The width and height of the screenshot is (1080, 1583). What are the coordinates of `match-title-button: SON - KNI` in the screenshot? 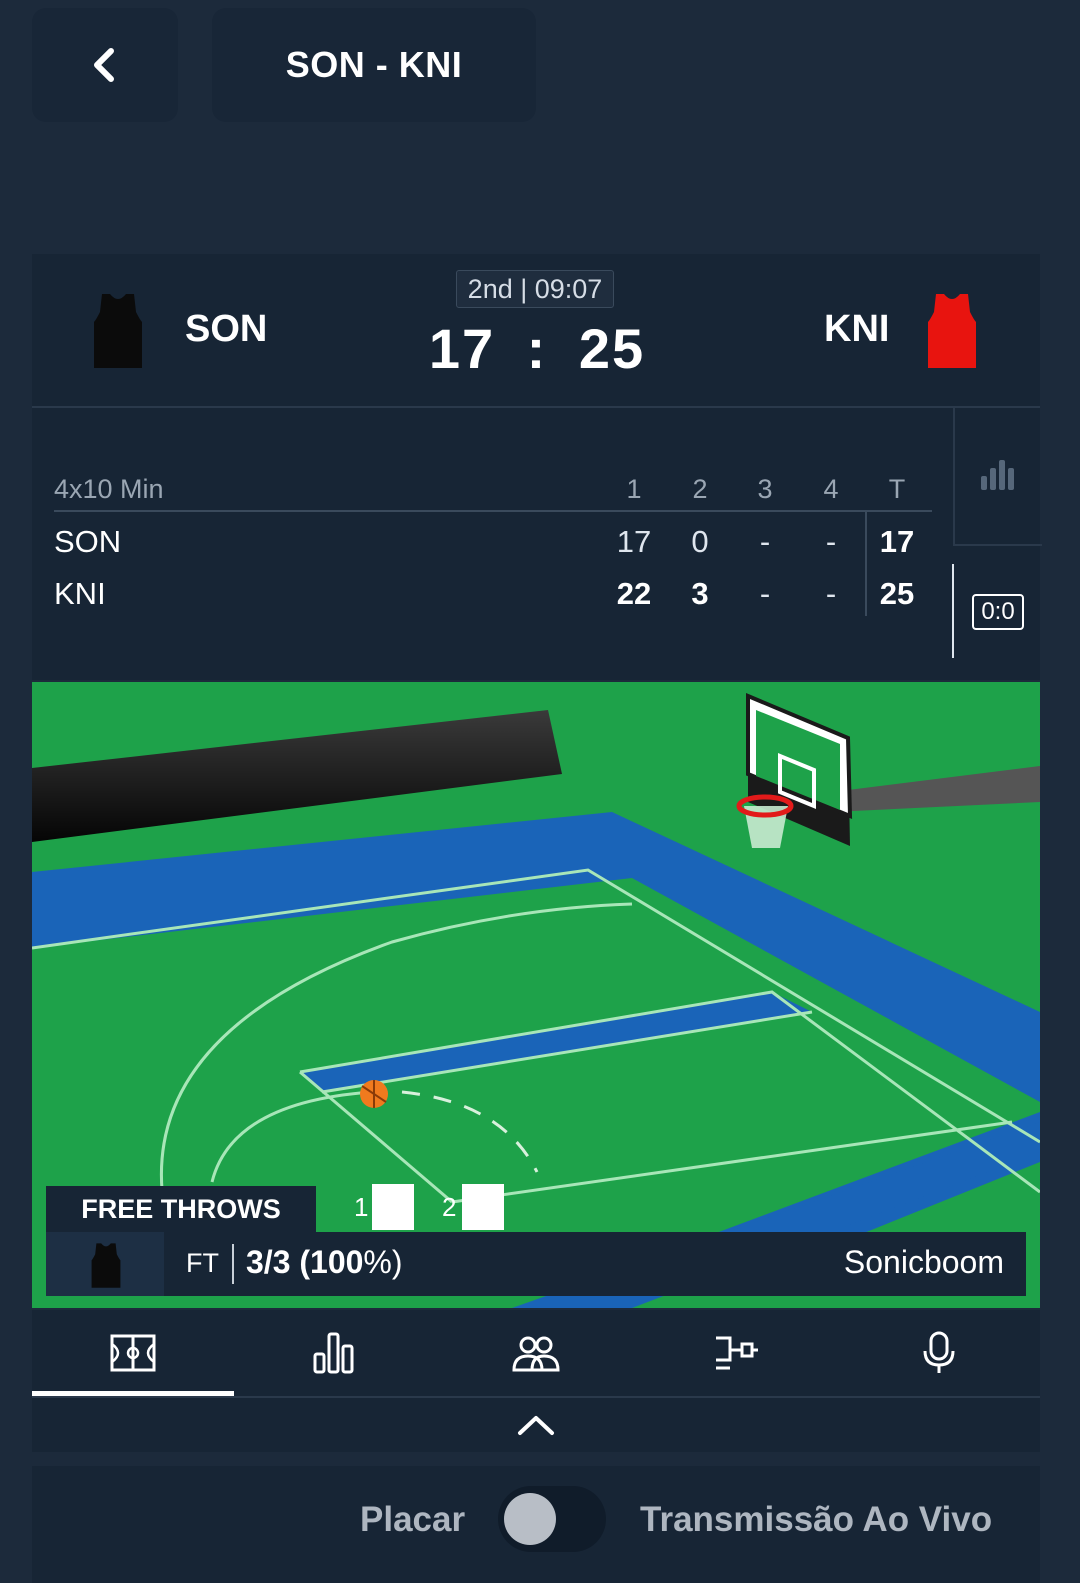 It's located at (374, 65).